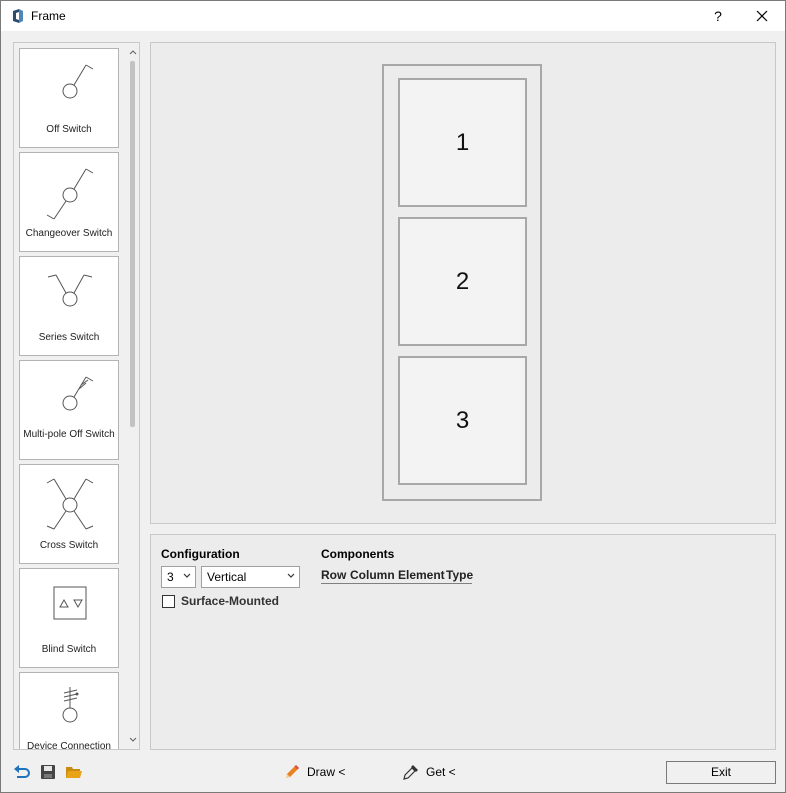 Image resolution: width=786 pixels, height=793 pixels. What do you see at coordinates (70, 705) in the screenshot?
I see `device-connection-icon` at bounding box center [70, 705].